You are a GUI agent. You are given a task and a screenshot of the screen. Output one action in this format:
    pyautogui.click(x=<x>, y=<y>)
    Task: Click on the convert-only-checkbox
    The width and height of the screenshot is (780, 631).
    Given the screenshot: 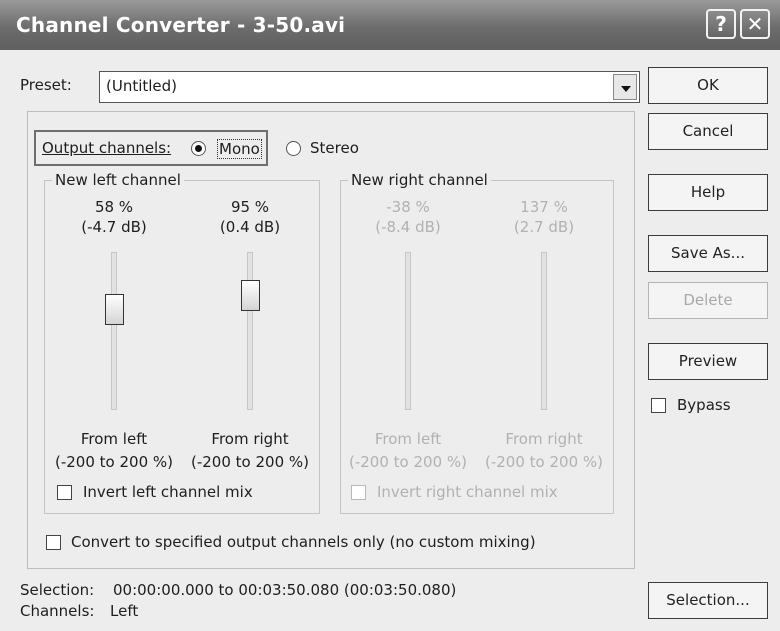 What is the action you would take?
    pyautogui.click(x=53, y=542)
    